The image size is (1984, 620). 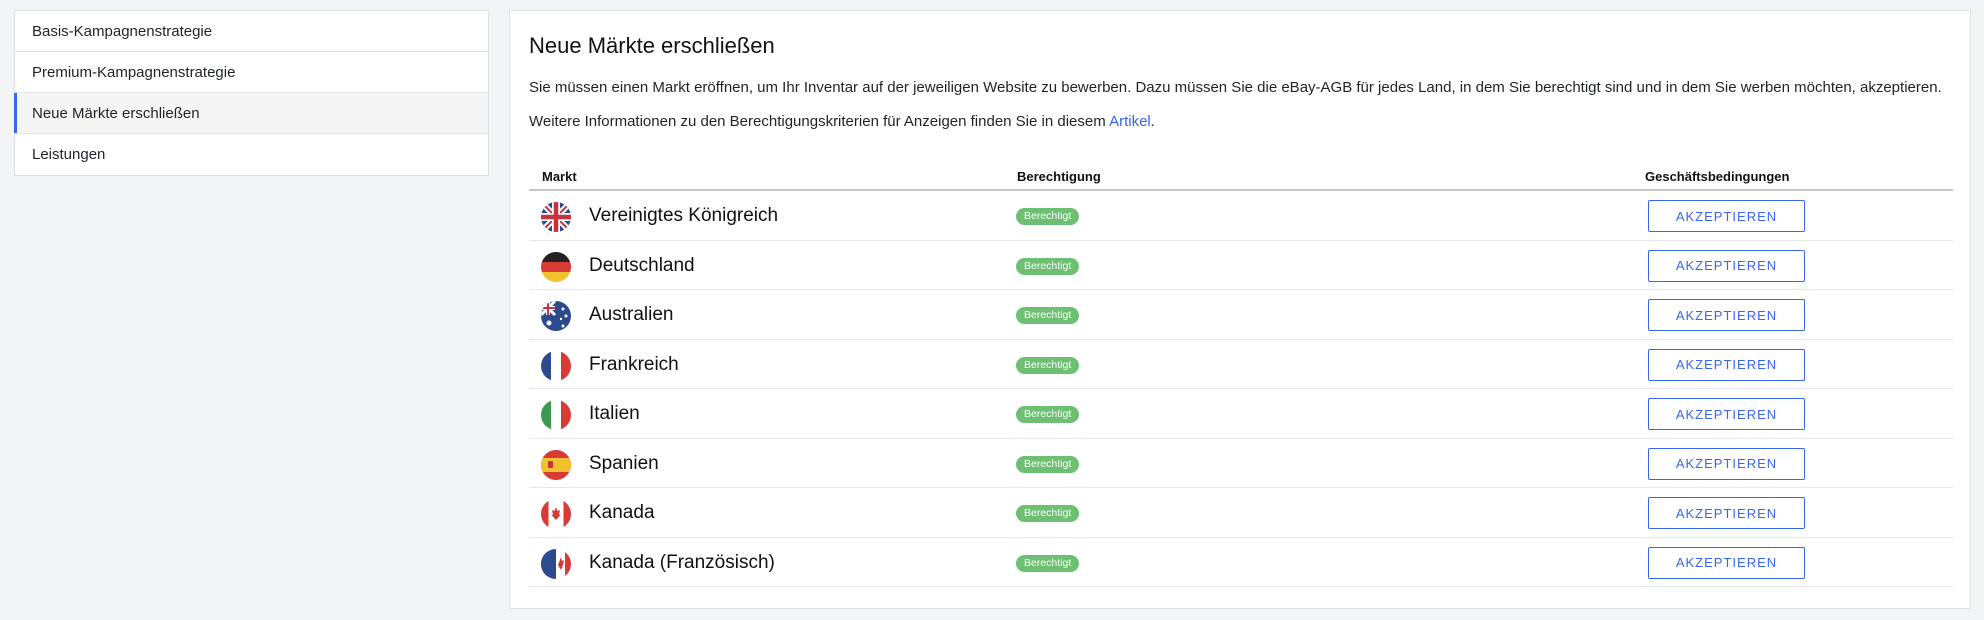 I want to click on market-name: Vereinigtes Königreich, so click(x=684, y=215).